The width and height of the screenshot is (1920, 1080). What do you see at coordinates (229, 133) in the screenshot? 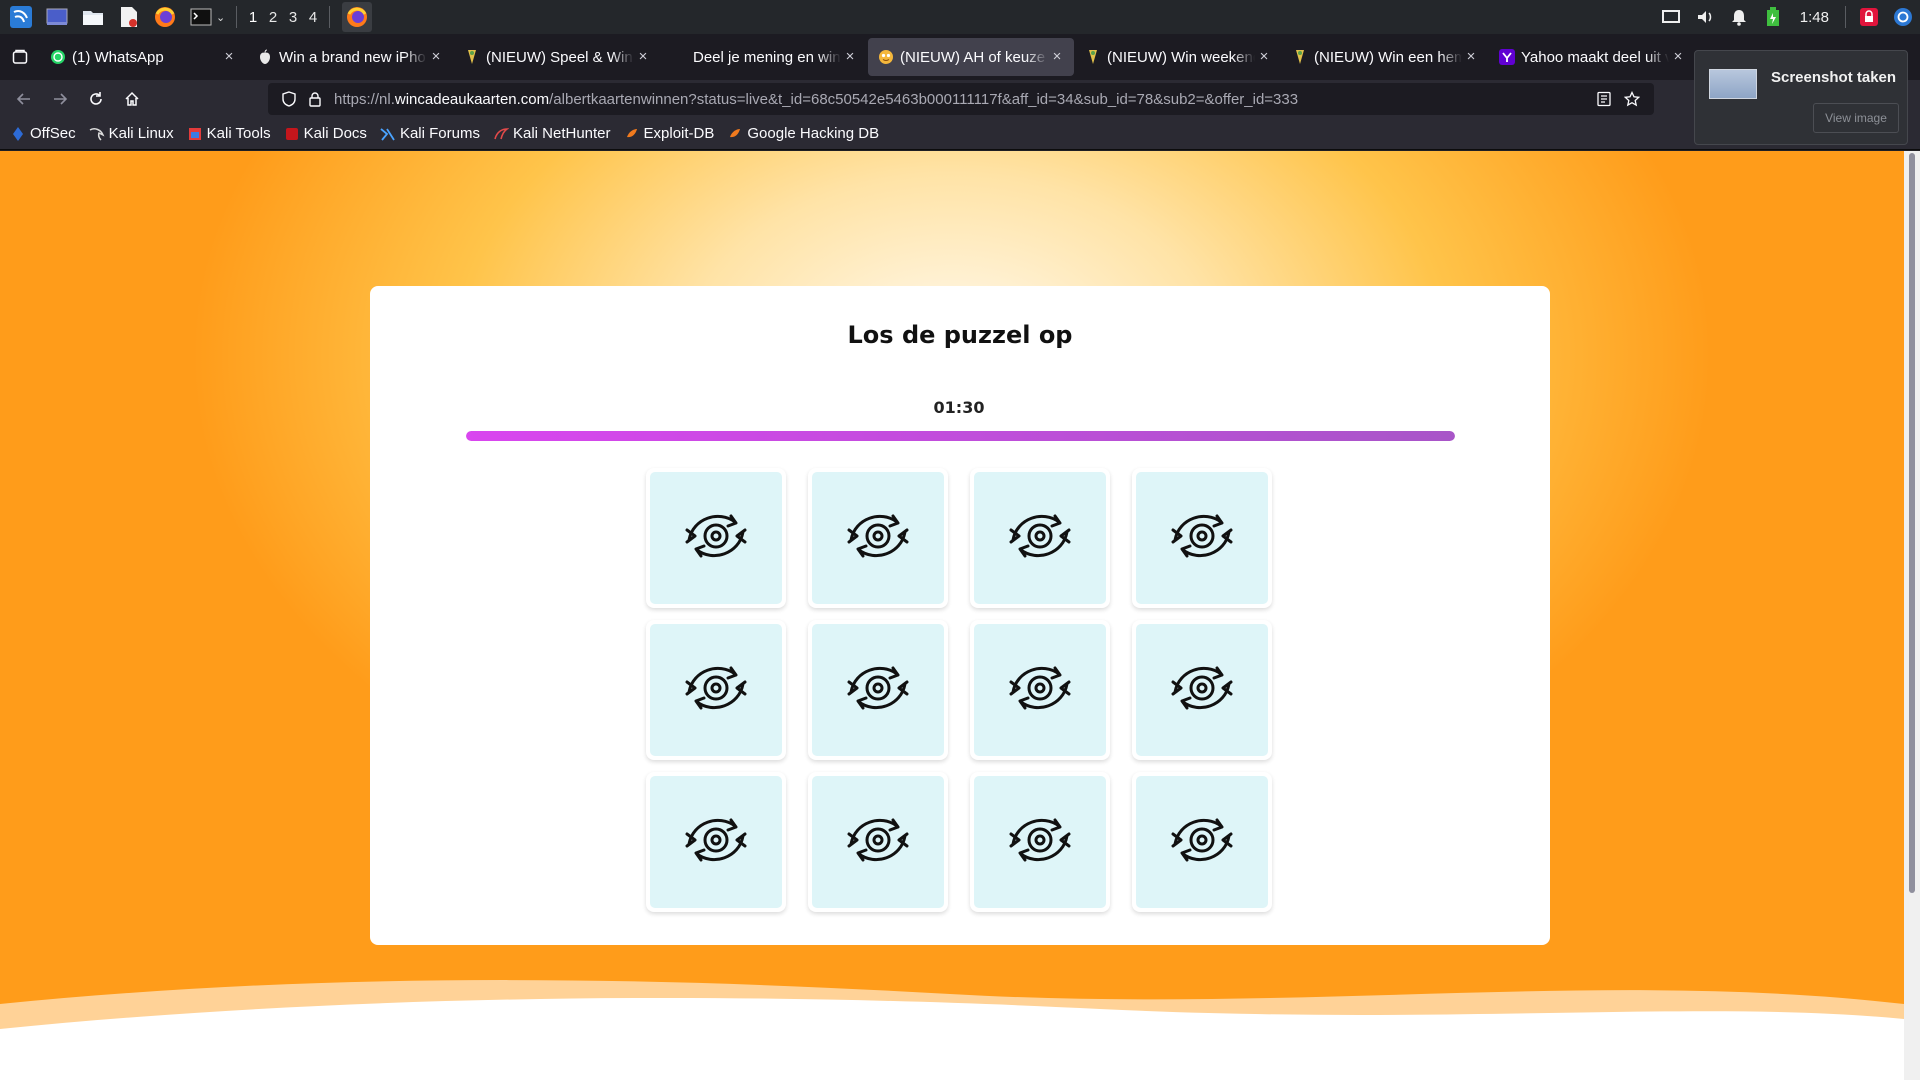
I see `bookmark-kali-tools: Kali Tools` at bounding box center [229, 133].